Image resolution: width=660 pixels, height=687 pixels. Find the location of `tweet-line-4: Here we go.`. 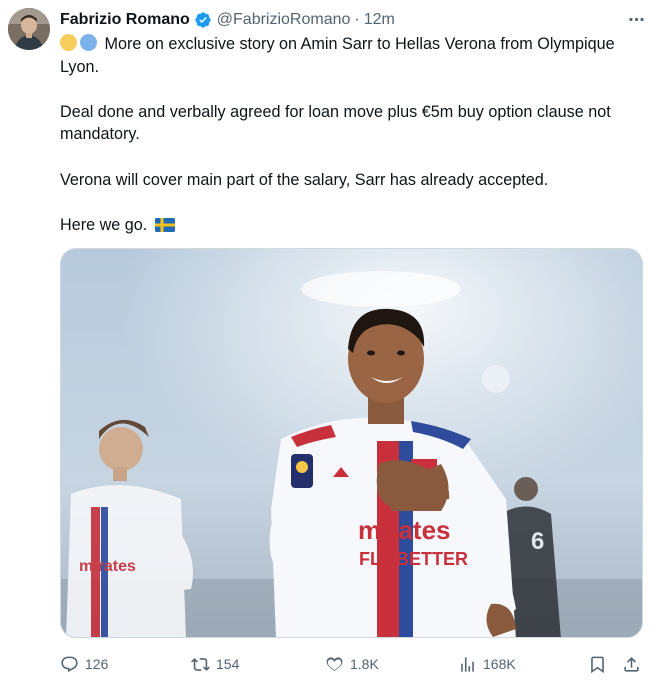

tweet-line-4: Here we go. is located at coordinates (104, 224).